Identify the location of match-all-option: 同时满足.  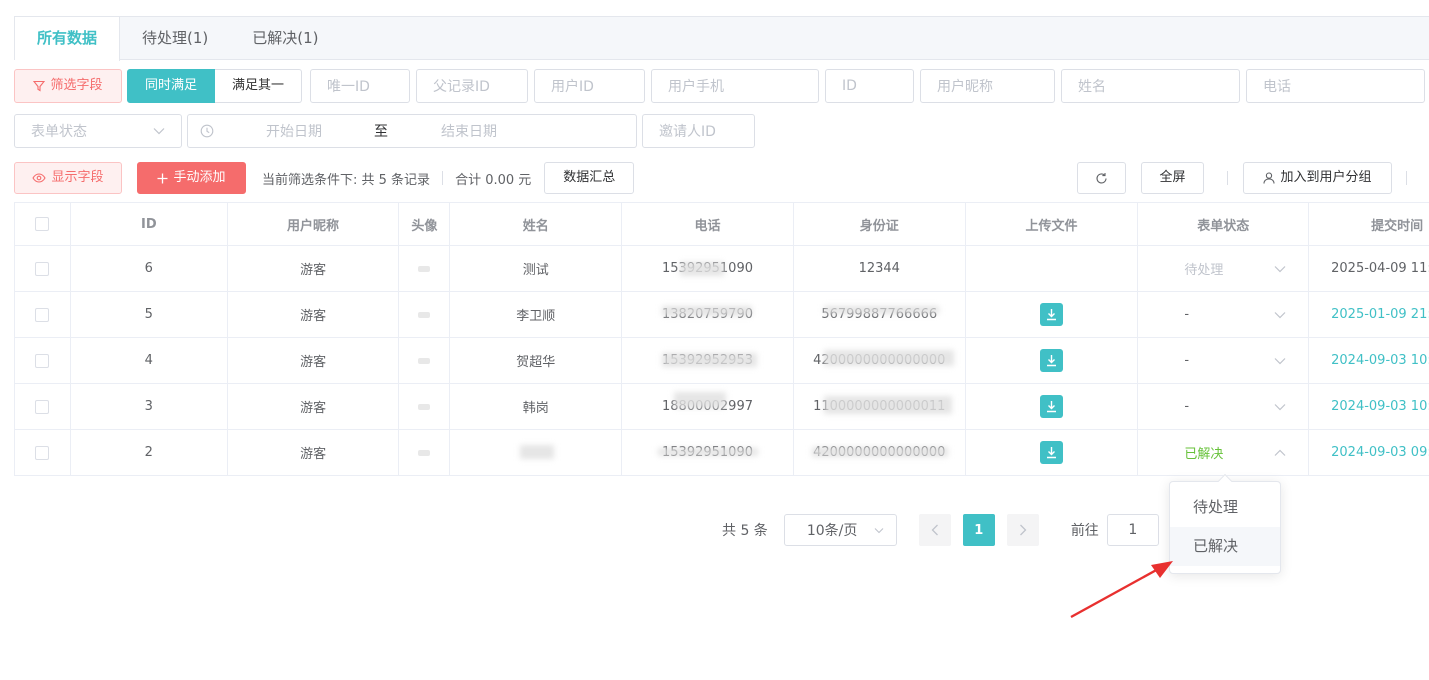
(171, 86).